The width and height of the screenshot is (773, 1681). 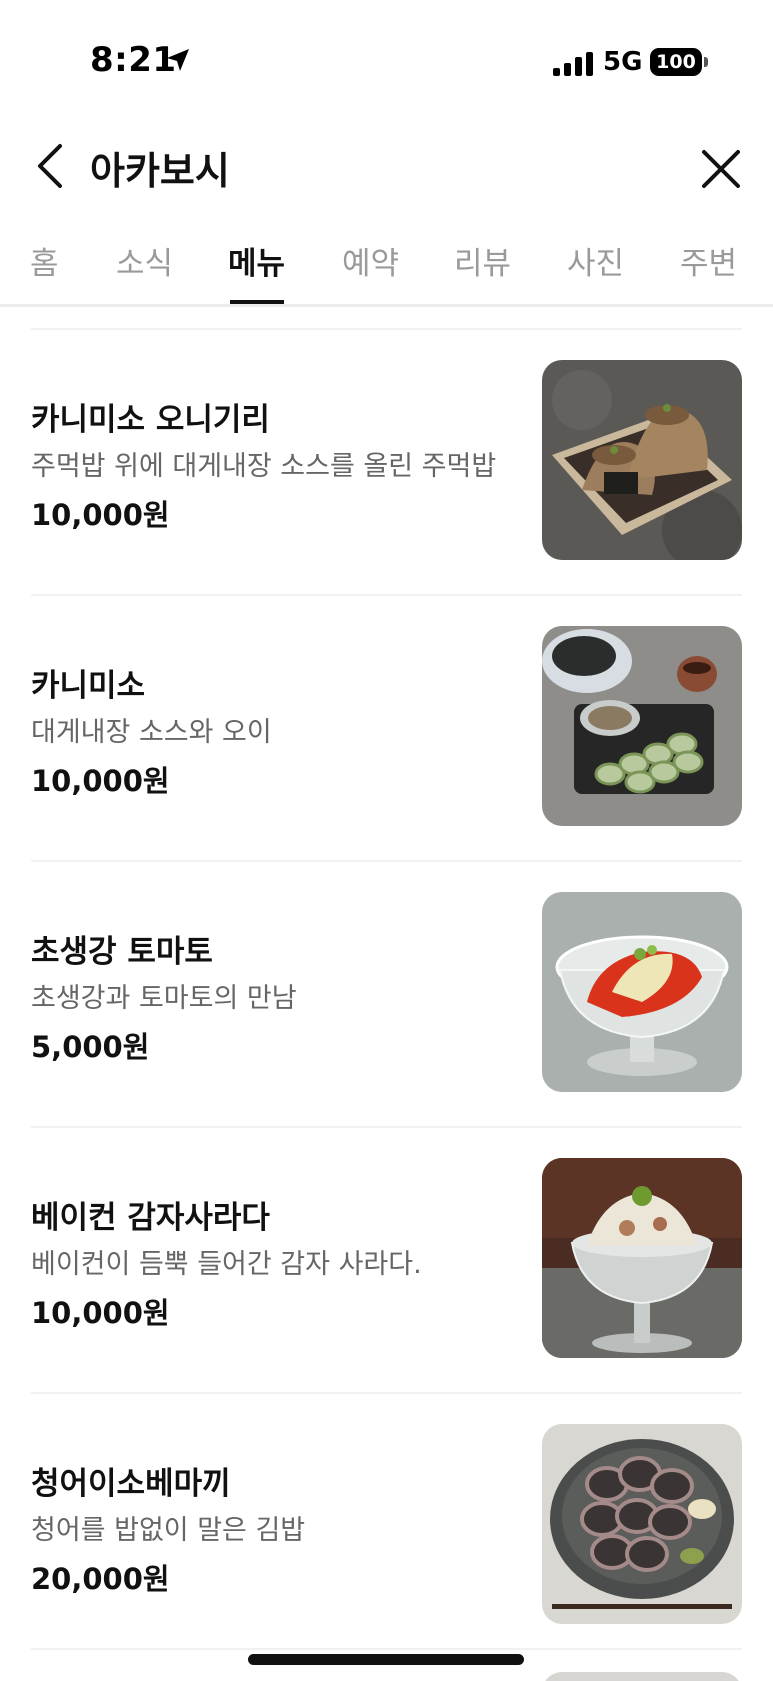 What do you see at coordinates (90, 1047) in the screenshot?
I see `menu-item-price: 5,000원` at bounding box center [90, 1047].